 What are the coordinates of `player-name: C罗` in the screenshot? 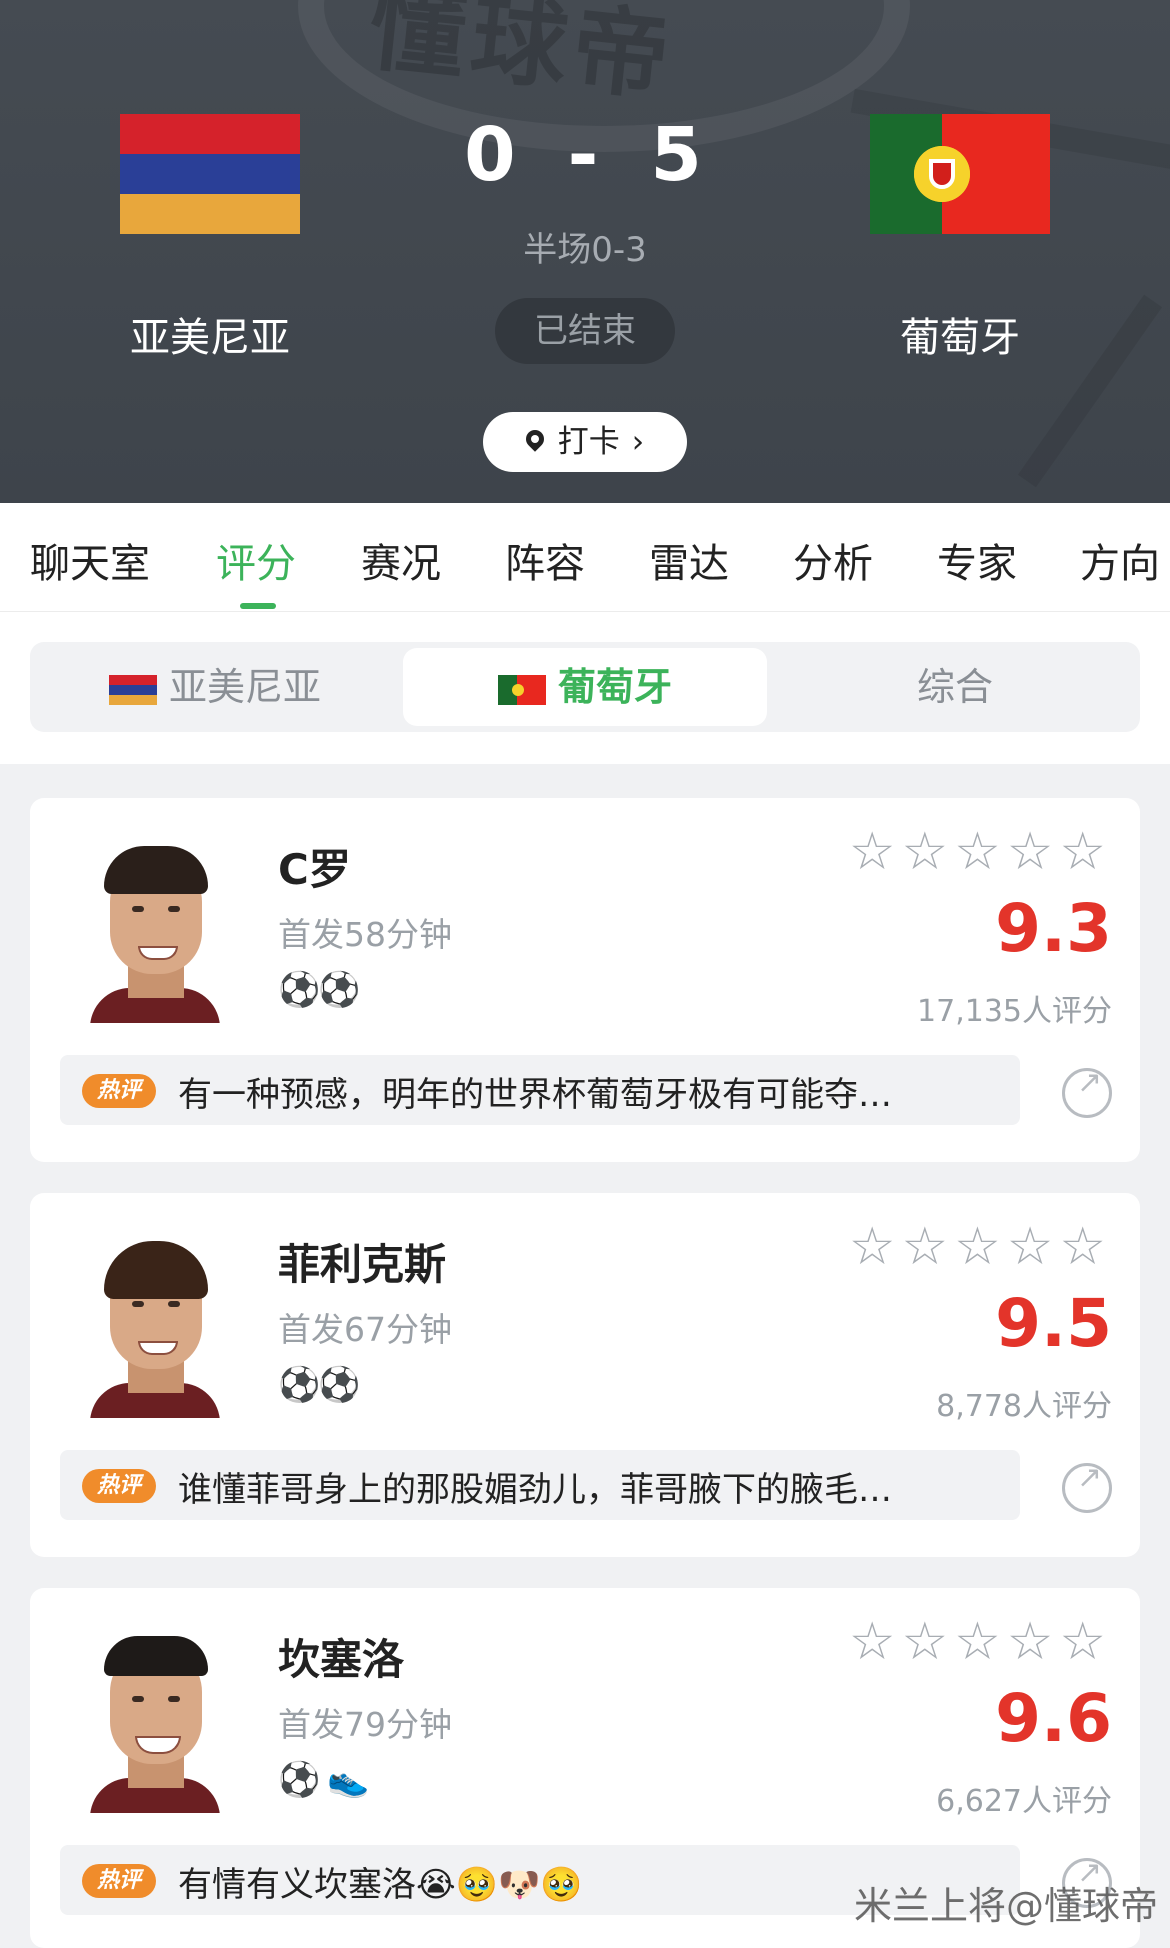 It's located at (314, 869).